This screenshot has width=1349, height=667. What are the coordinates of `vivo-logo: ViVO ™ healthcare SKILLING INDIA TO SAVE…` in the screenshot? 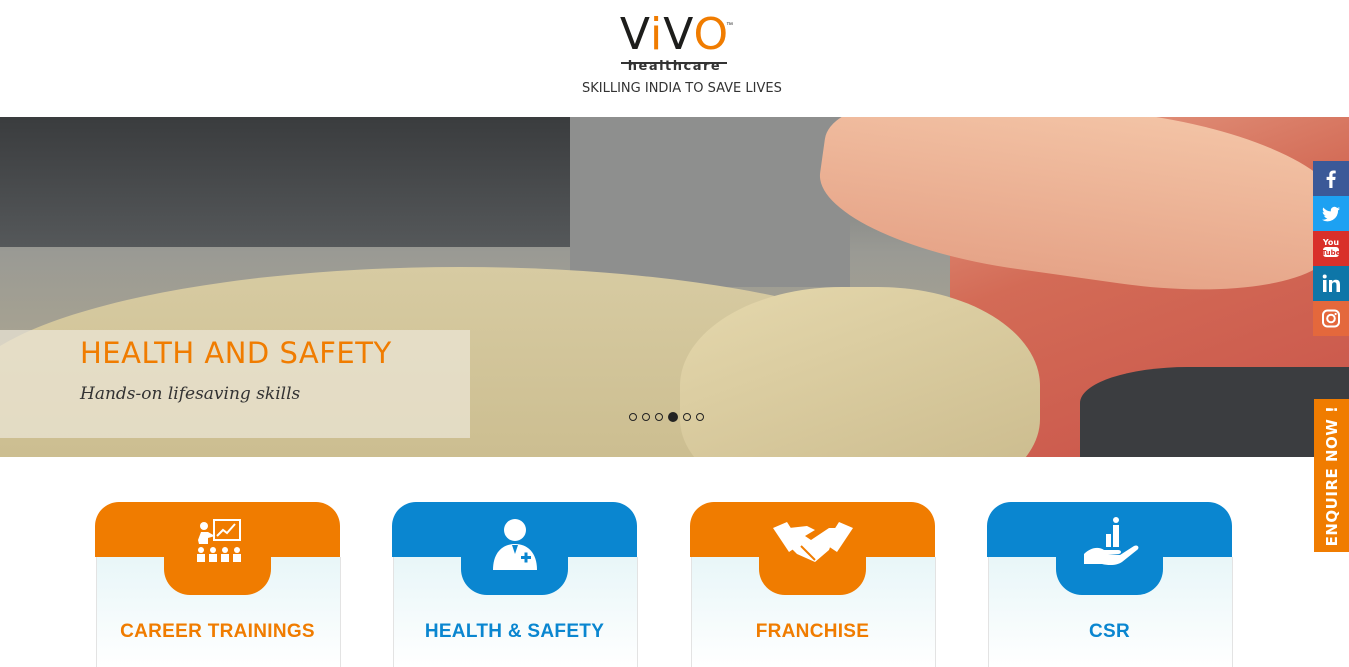 It's located at (682, 57).